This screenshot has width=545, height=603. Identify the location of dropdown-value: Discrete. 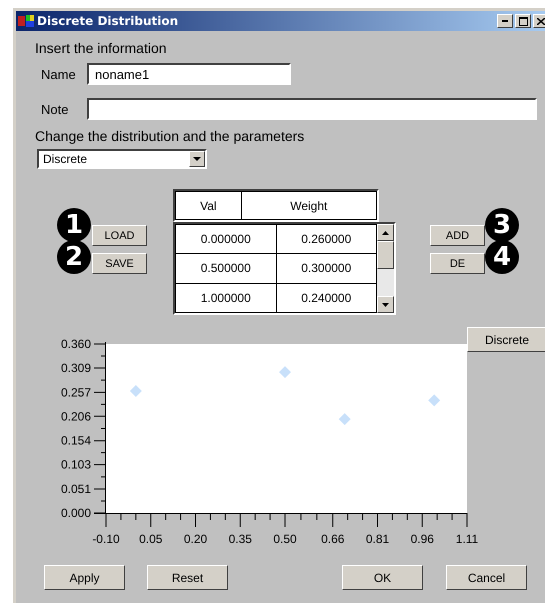
(65, 159).